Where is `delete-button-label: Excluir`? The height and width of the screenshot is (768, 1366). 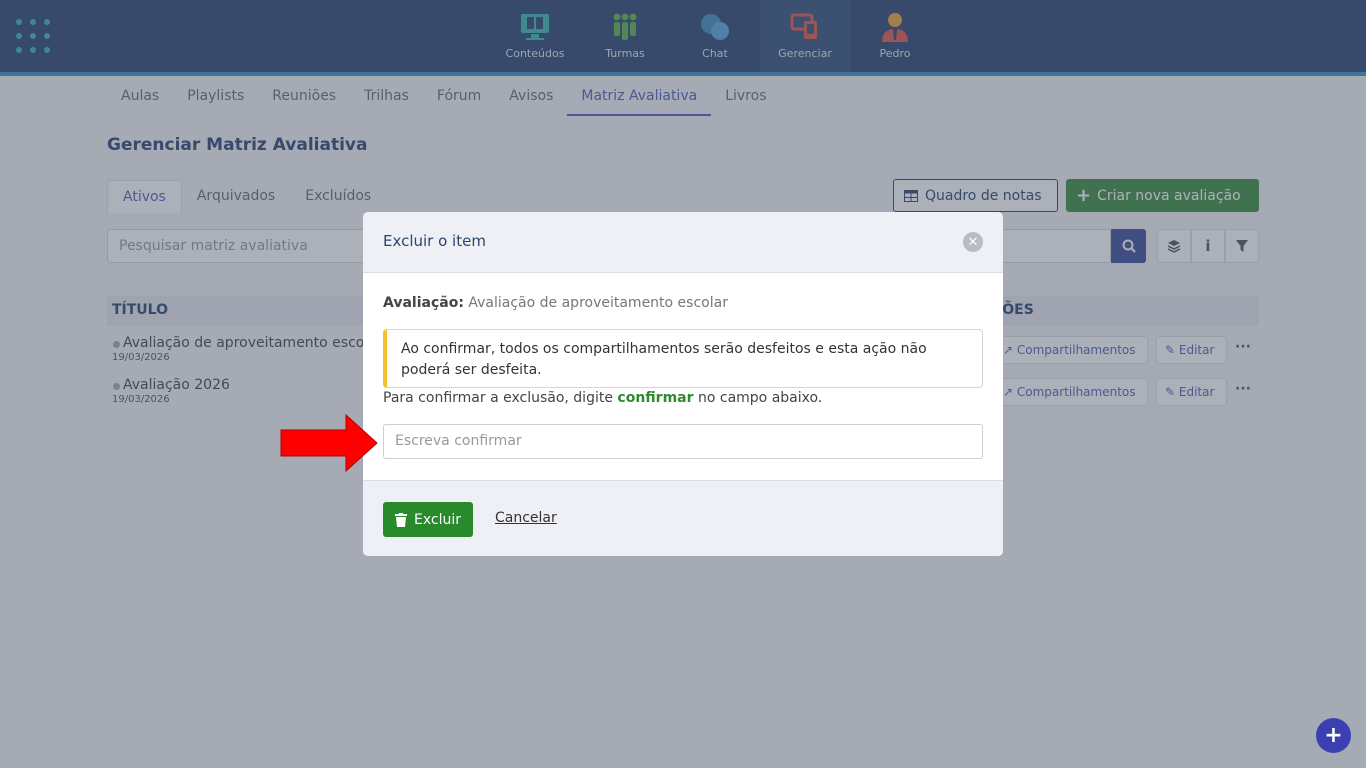 delete-button-label: Excluir is located at coordinates (437, 519).